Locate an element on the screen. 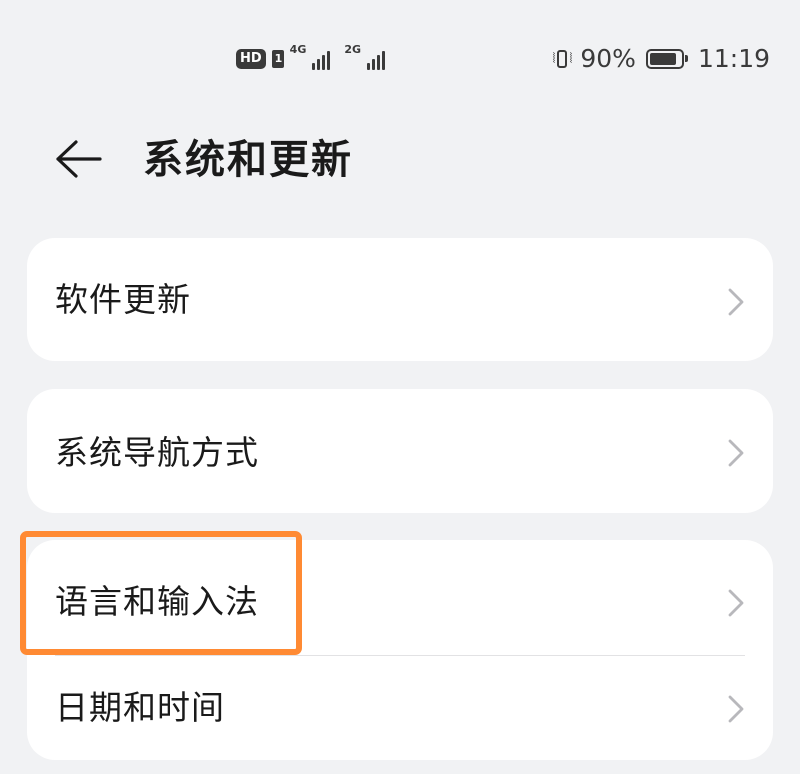  hd-voice-icon: HD is located at coordinates (251, 59).